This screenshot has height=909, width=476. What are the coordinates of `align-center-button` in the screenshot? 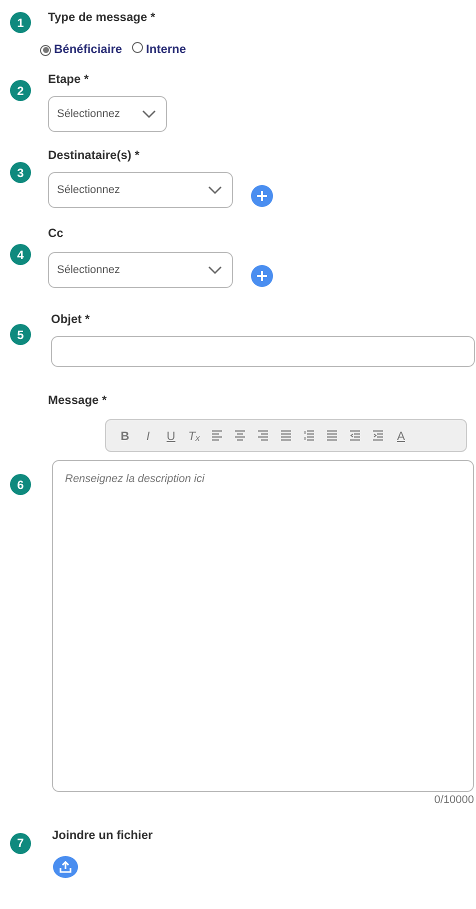 It's located at (240, 436).